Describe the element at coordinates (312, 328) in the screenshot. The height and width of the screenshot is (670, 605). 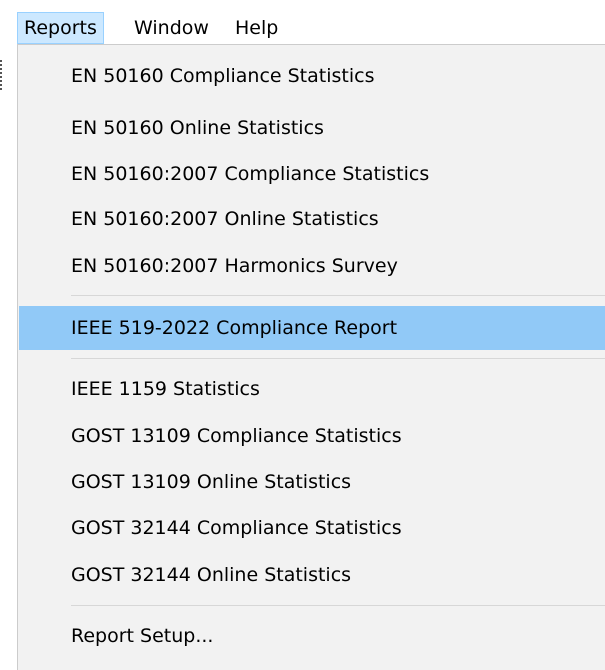
I see `menu-item-ieee519-2022-compliance-report: IEEE 519-2022 Compliance Report` at that location.